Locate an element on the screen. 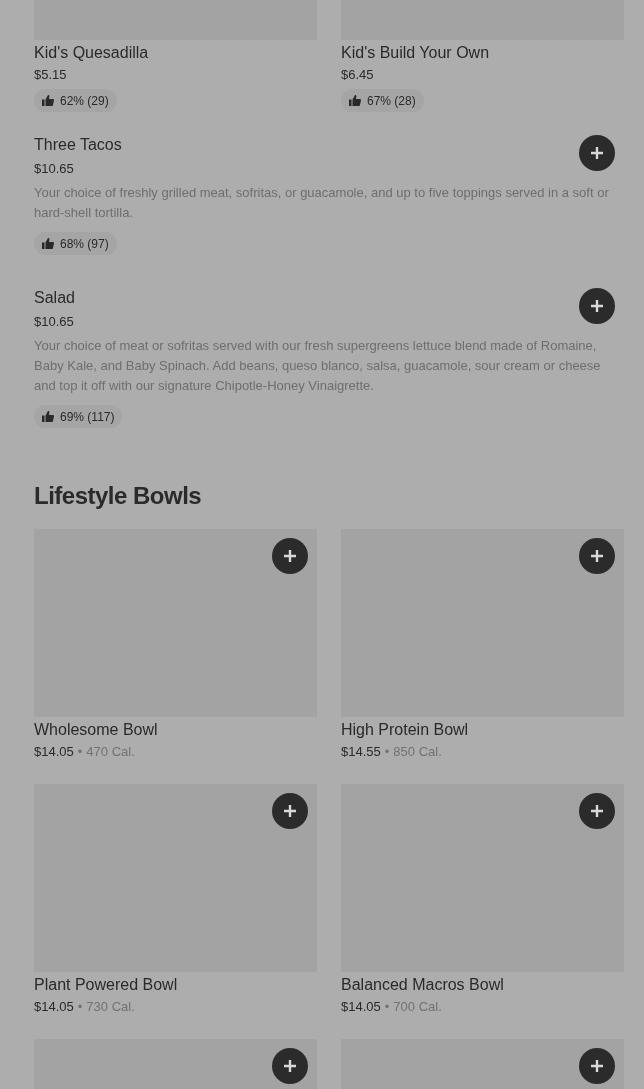 The image size is (644, 1089). rating-badge: 69% (117) is located at coordinates (78, 416).